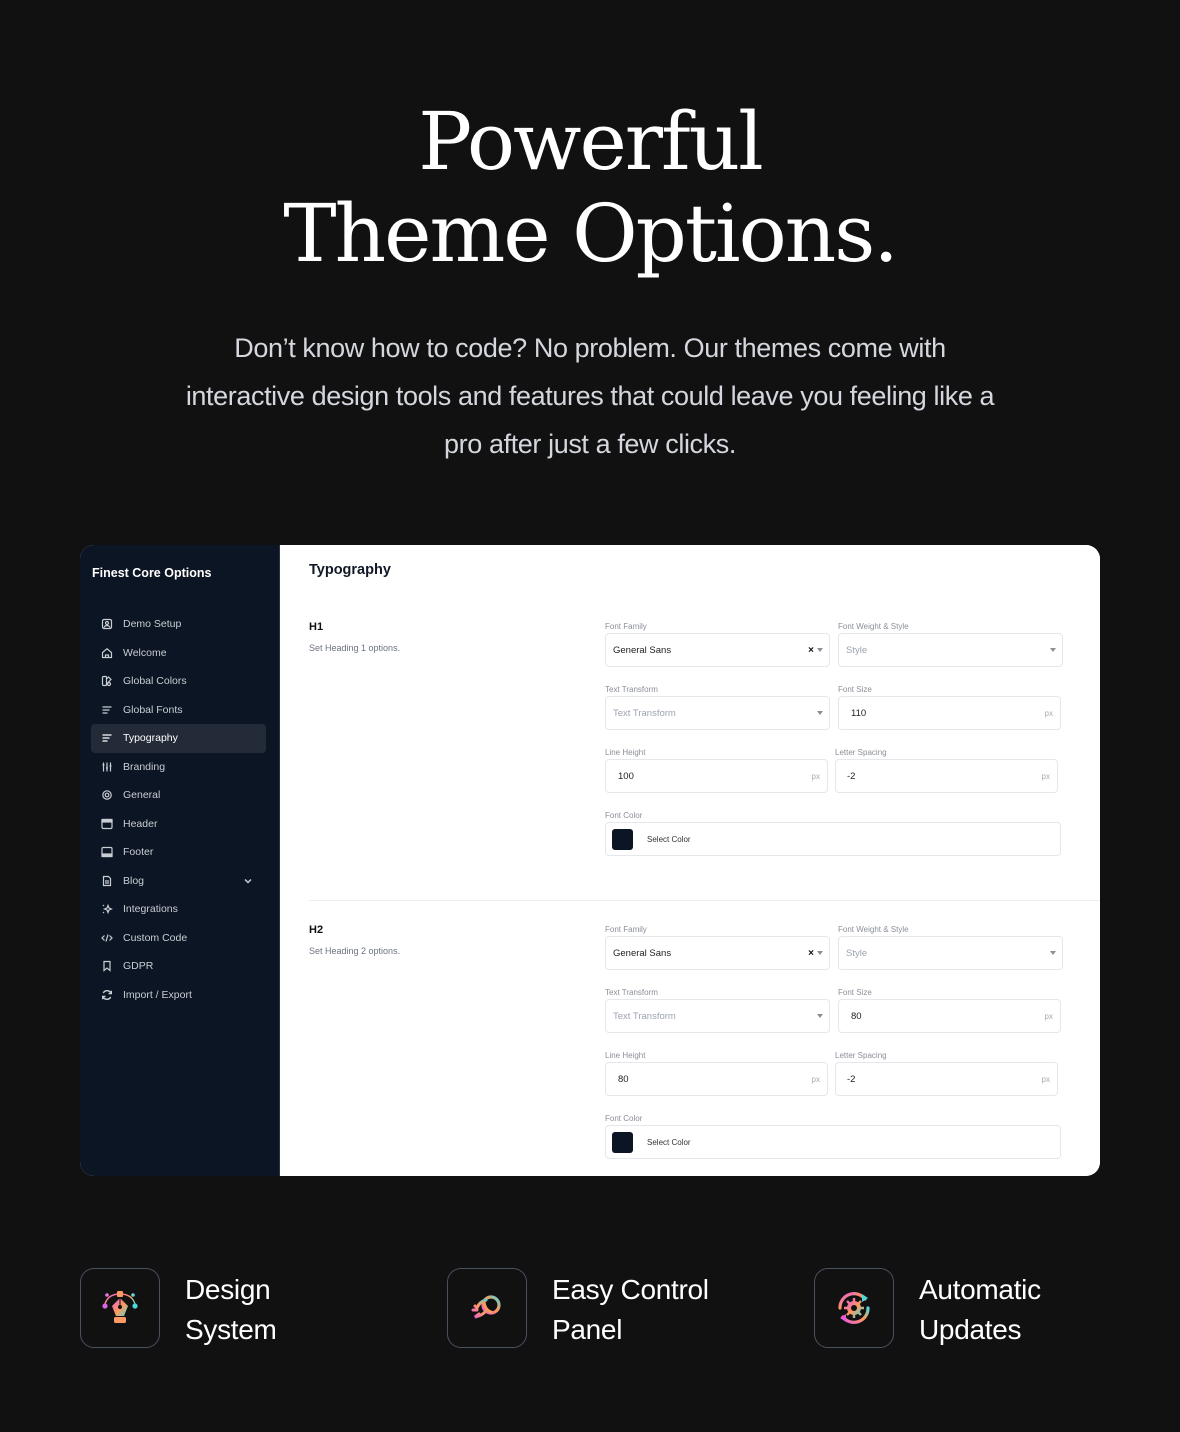 The width and height of the screenshot is (1180, 1432). I want to click on feature-easy-control-panel: Easy Control Panel, so click(578, 1308).